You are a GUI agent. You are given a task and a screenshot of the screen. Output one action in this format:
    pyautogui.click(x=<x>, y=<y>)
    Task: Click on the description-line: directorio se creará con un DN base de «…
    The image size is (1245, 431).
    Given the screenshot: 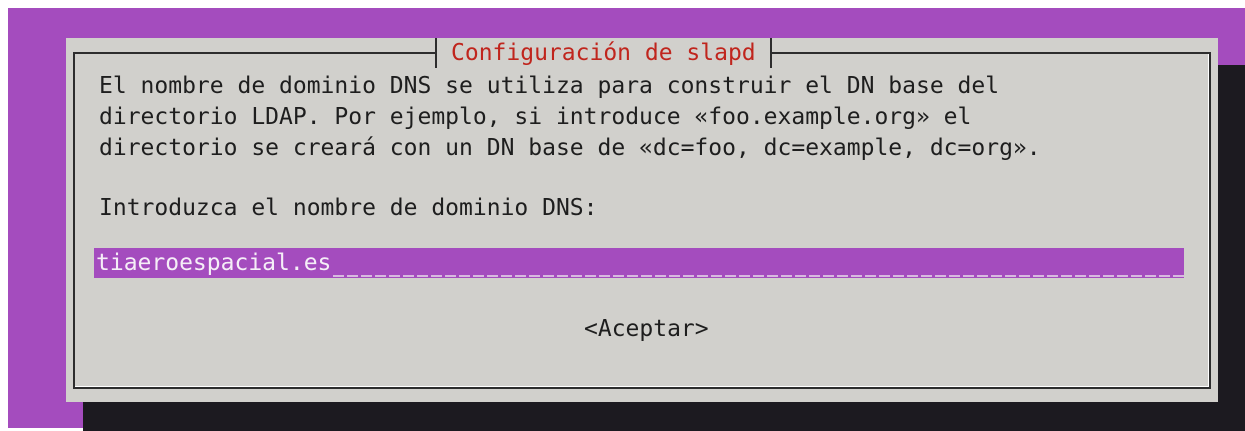 What is the action you would take?
    pyautogui.click(x=570, y=148)
    